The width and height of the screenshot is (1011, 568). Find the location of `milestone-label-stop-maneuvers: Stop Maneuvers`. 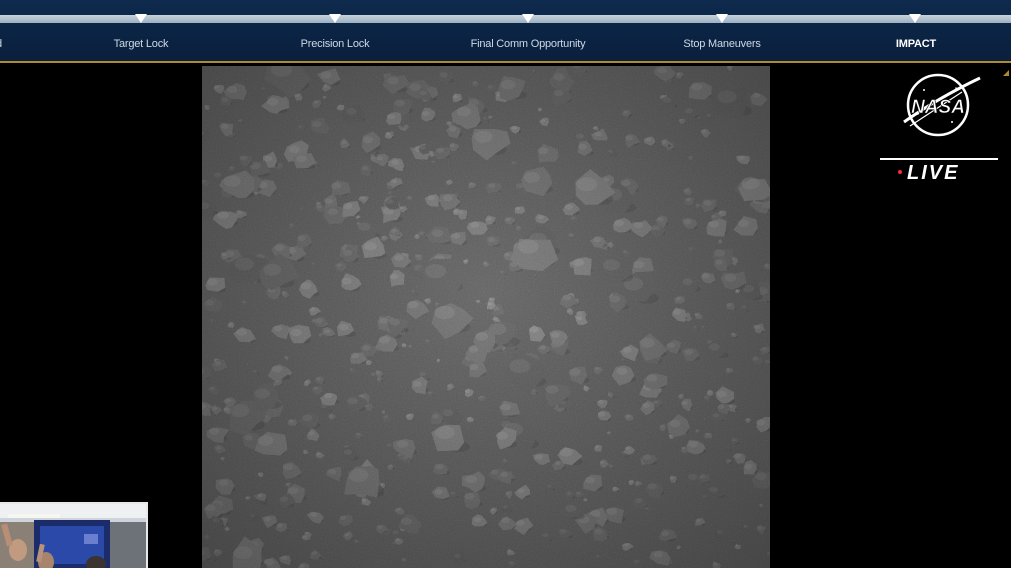

milestone-label-stop-maneuvers: Stop Maneuvers is located at coordinates (722, 44).